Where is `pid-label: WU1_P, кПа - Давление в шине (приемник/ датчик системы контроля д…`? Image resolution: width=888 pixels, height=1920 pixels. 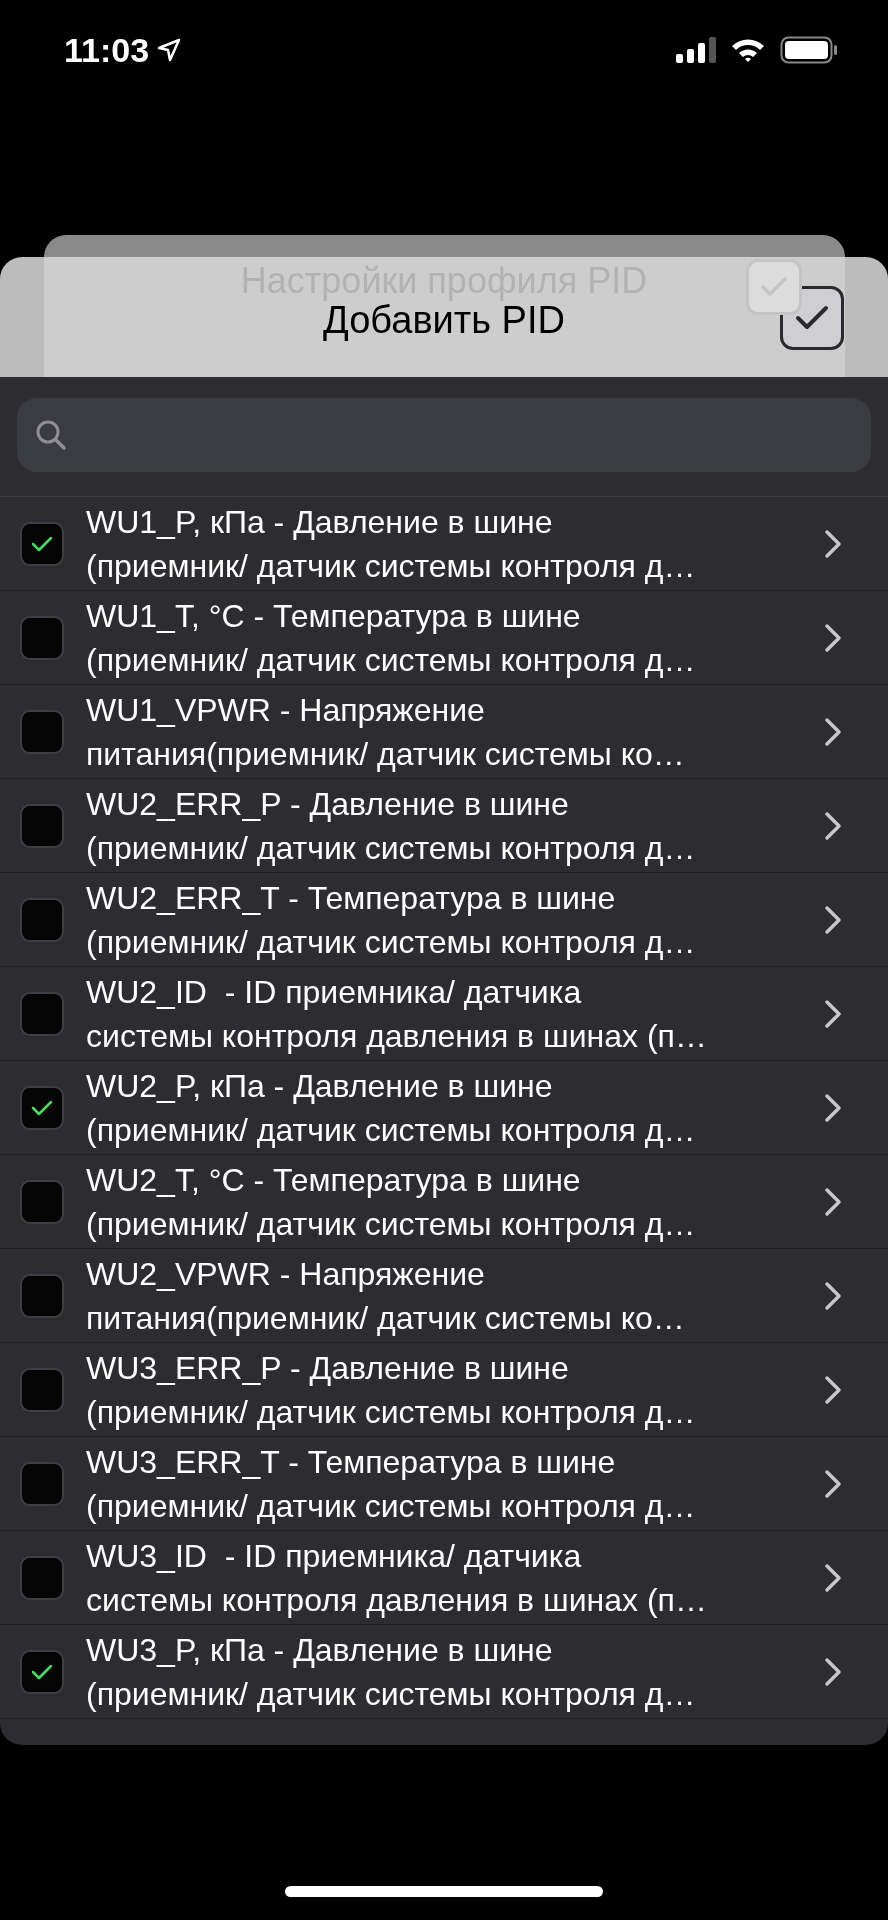
pid-label: WU1_P, кПа - Давление в шине (приемник/ датчик системы контроля д… is located at coordinates (454, 543).